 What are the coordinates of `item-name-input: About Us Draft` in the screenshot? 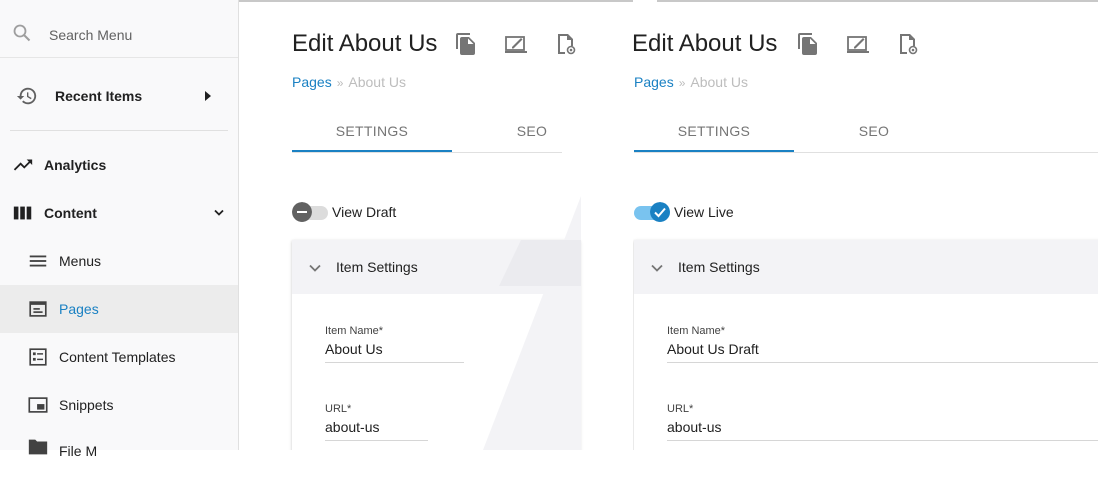 It's located at (882, 352).